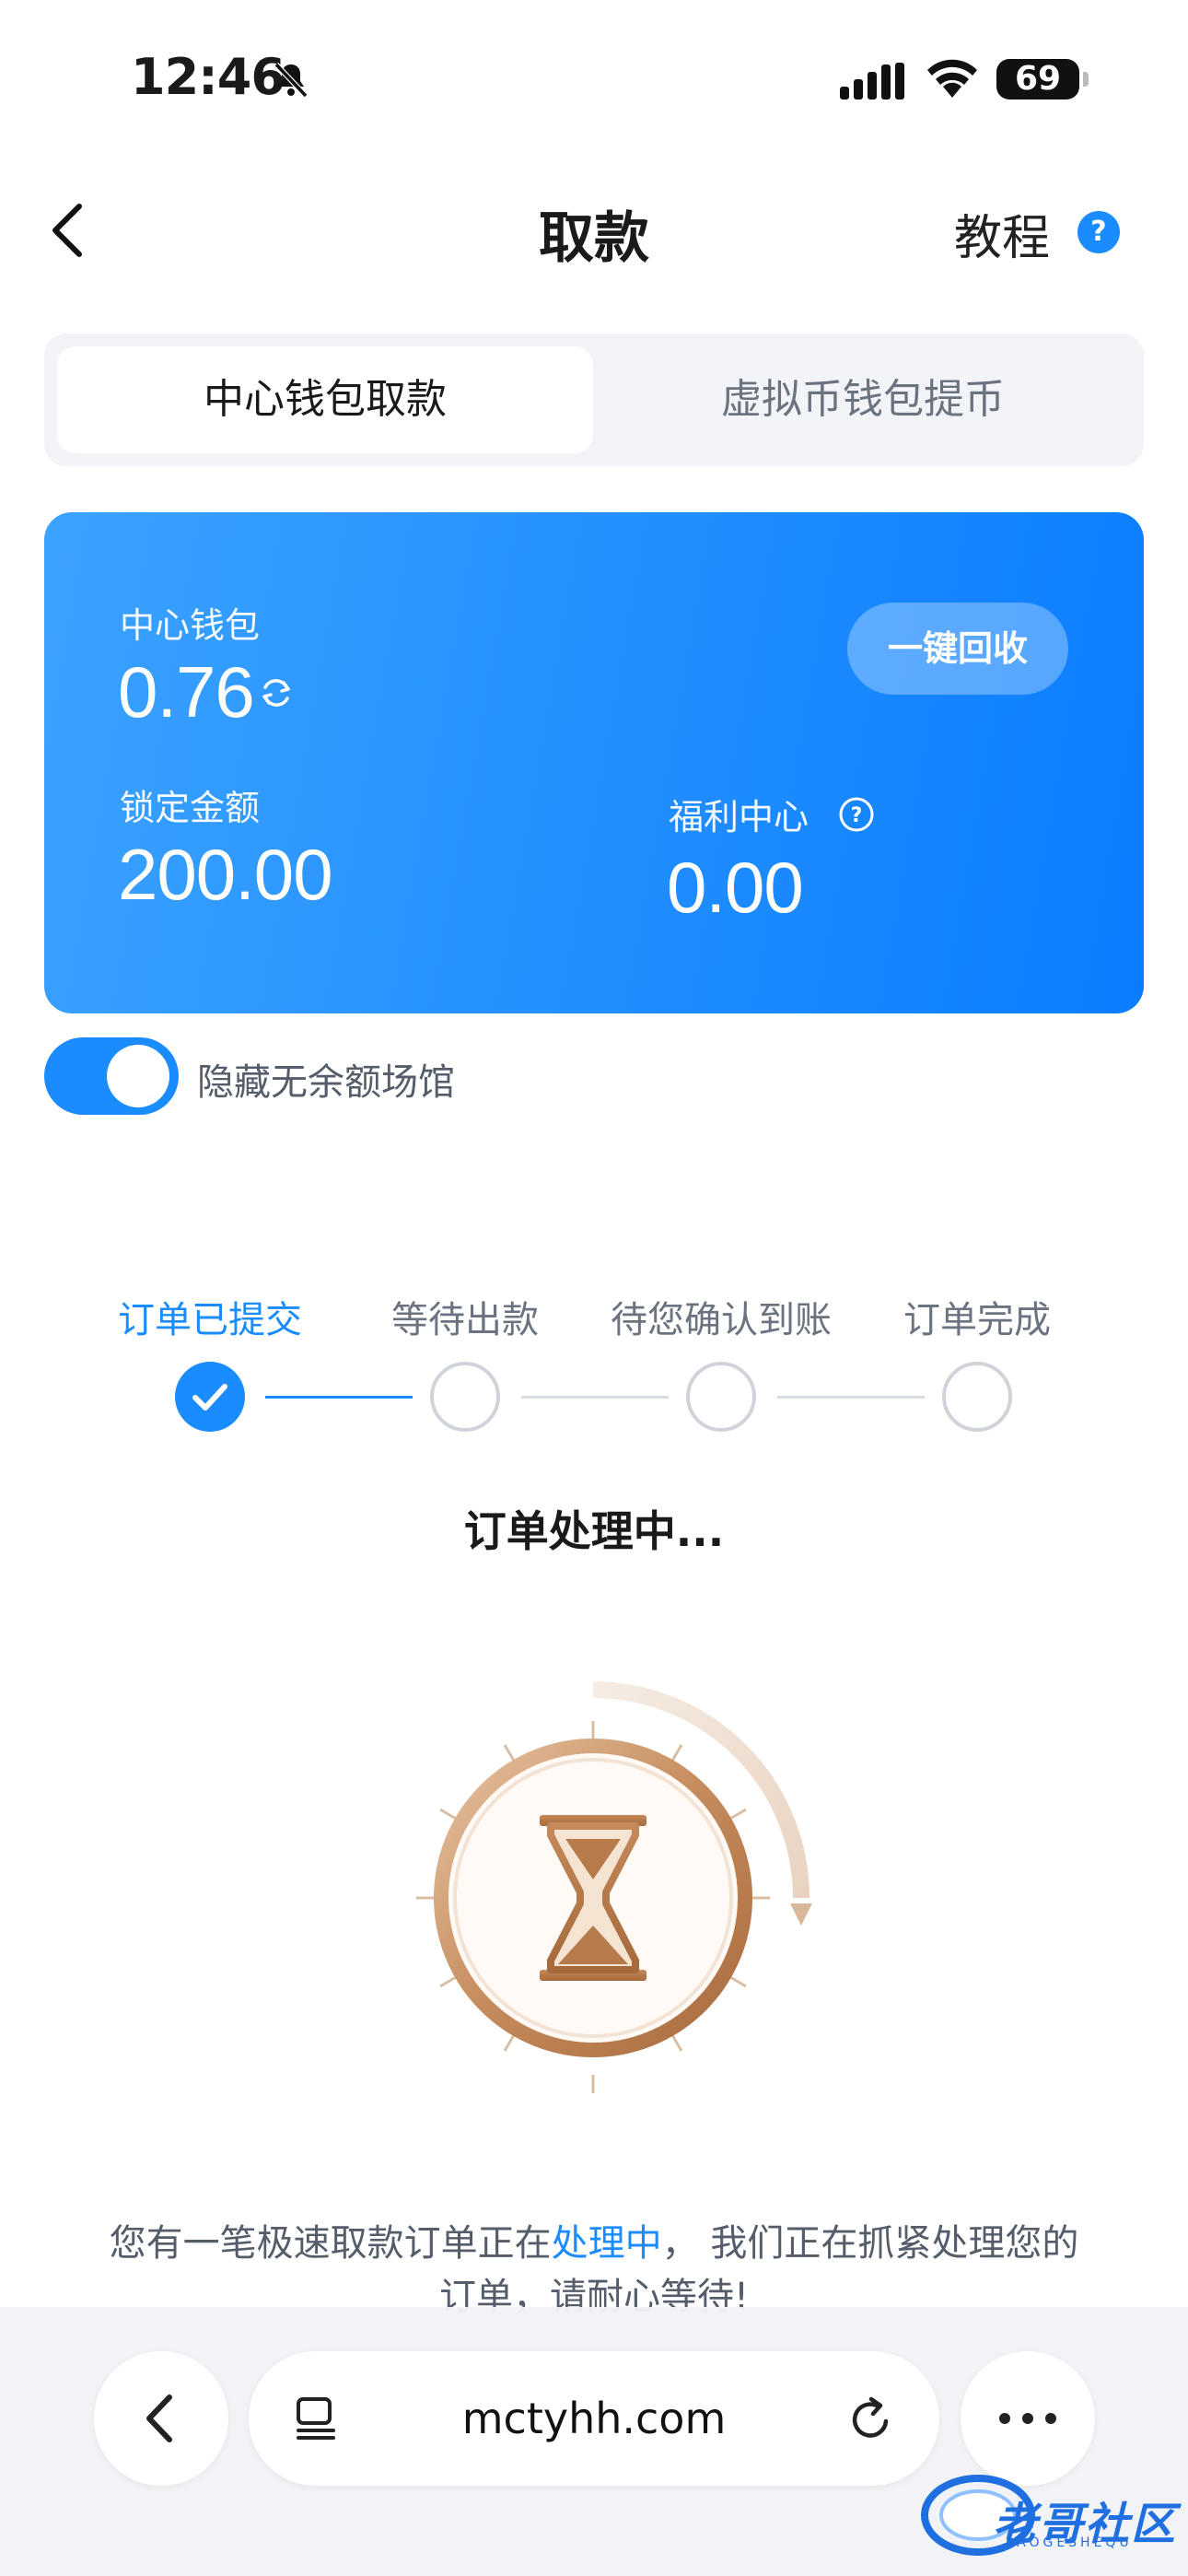 The height and width of the screenshot is (2576, 1188). I want to click on center-wallet-balance: 0.76, so click(186, 691).